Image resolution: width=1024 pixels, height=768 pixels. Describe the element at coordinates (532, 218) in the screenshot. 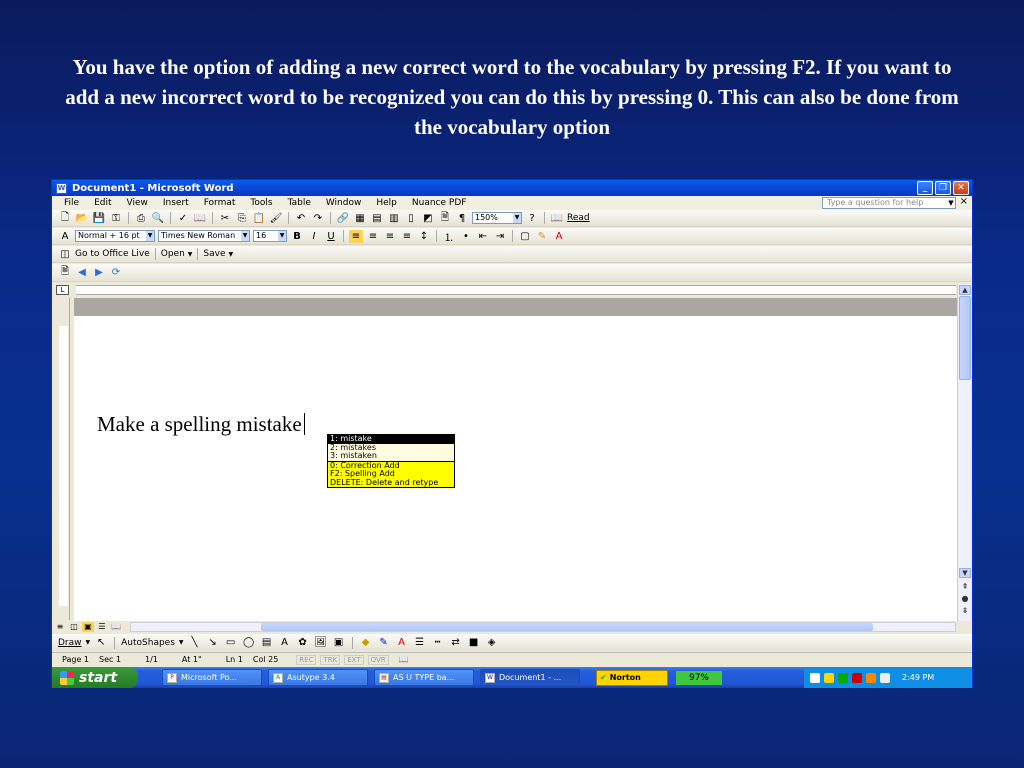

I see `help-icon: ?` at that location.